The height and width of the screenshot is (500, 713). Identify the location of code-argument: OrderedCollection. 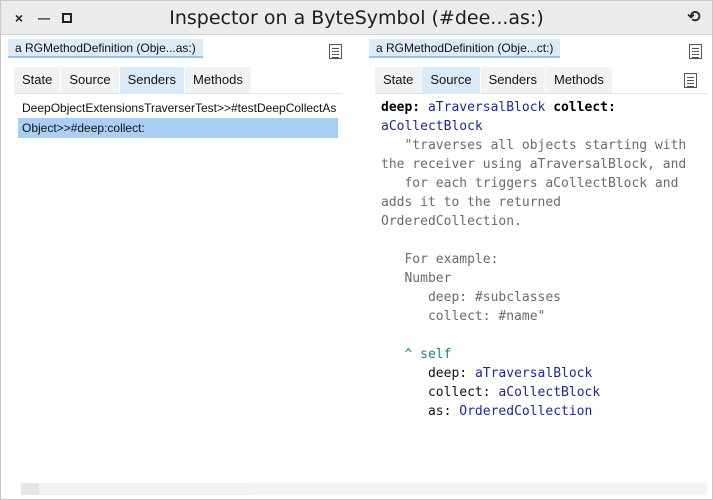
(526, 411).